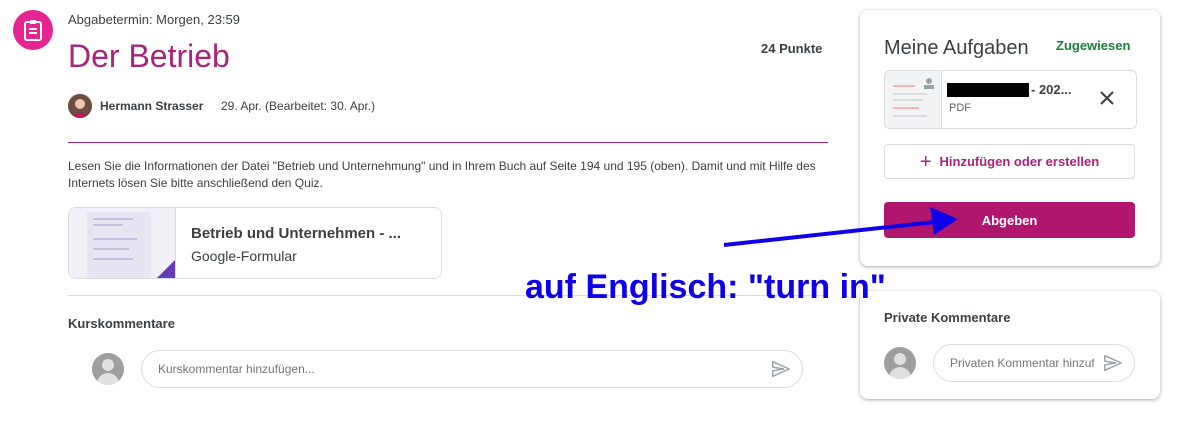 This screenshot has width=1190, height=427. Describe the element at coordinates (705, 287) in the screenshot. I see `annotation-text: auf Englisch: "turn in"` at that location.